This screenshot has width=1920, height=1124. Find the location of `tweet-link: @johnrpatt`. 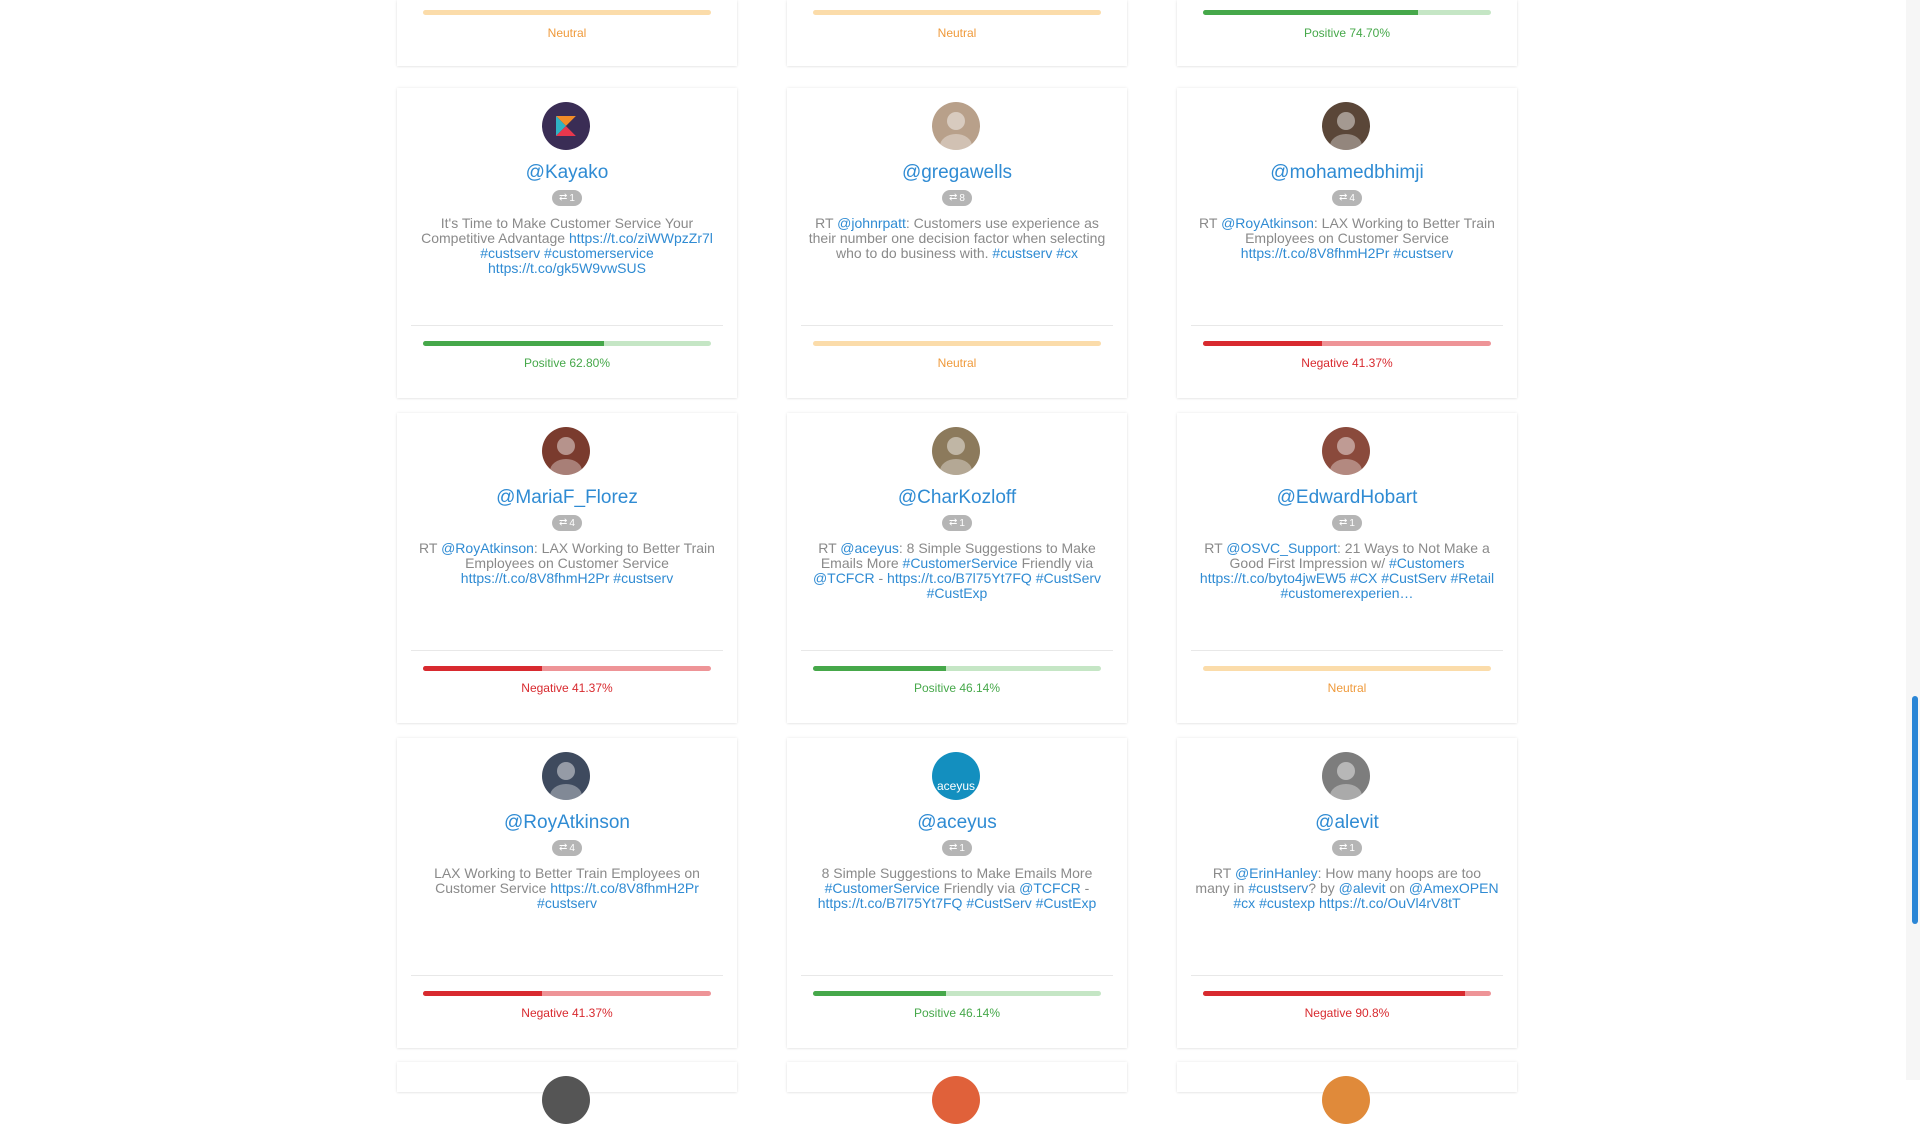

tweet-link: @johnrpatt is located at coordinates (871, 223).